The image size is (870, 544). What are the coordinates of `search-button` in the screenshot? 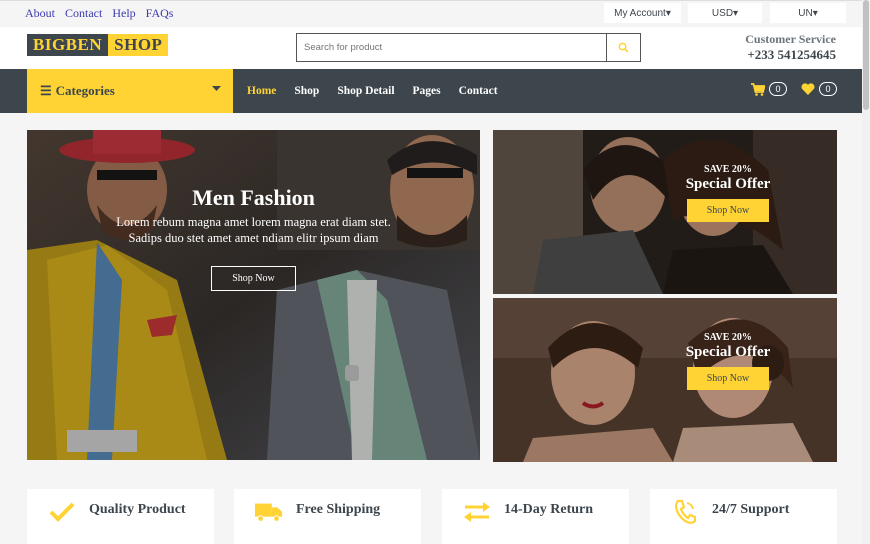 It's located at (623, 47).